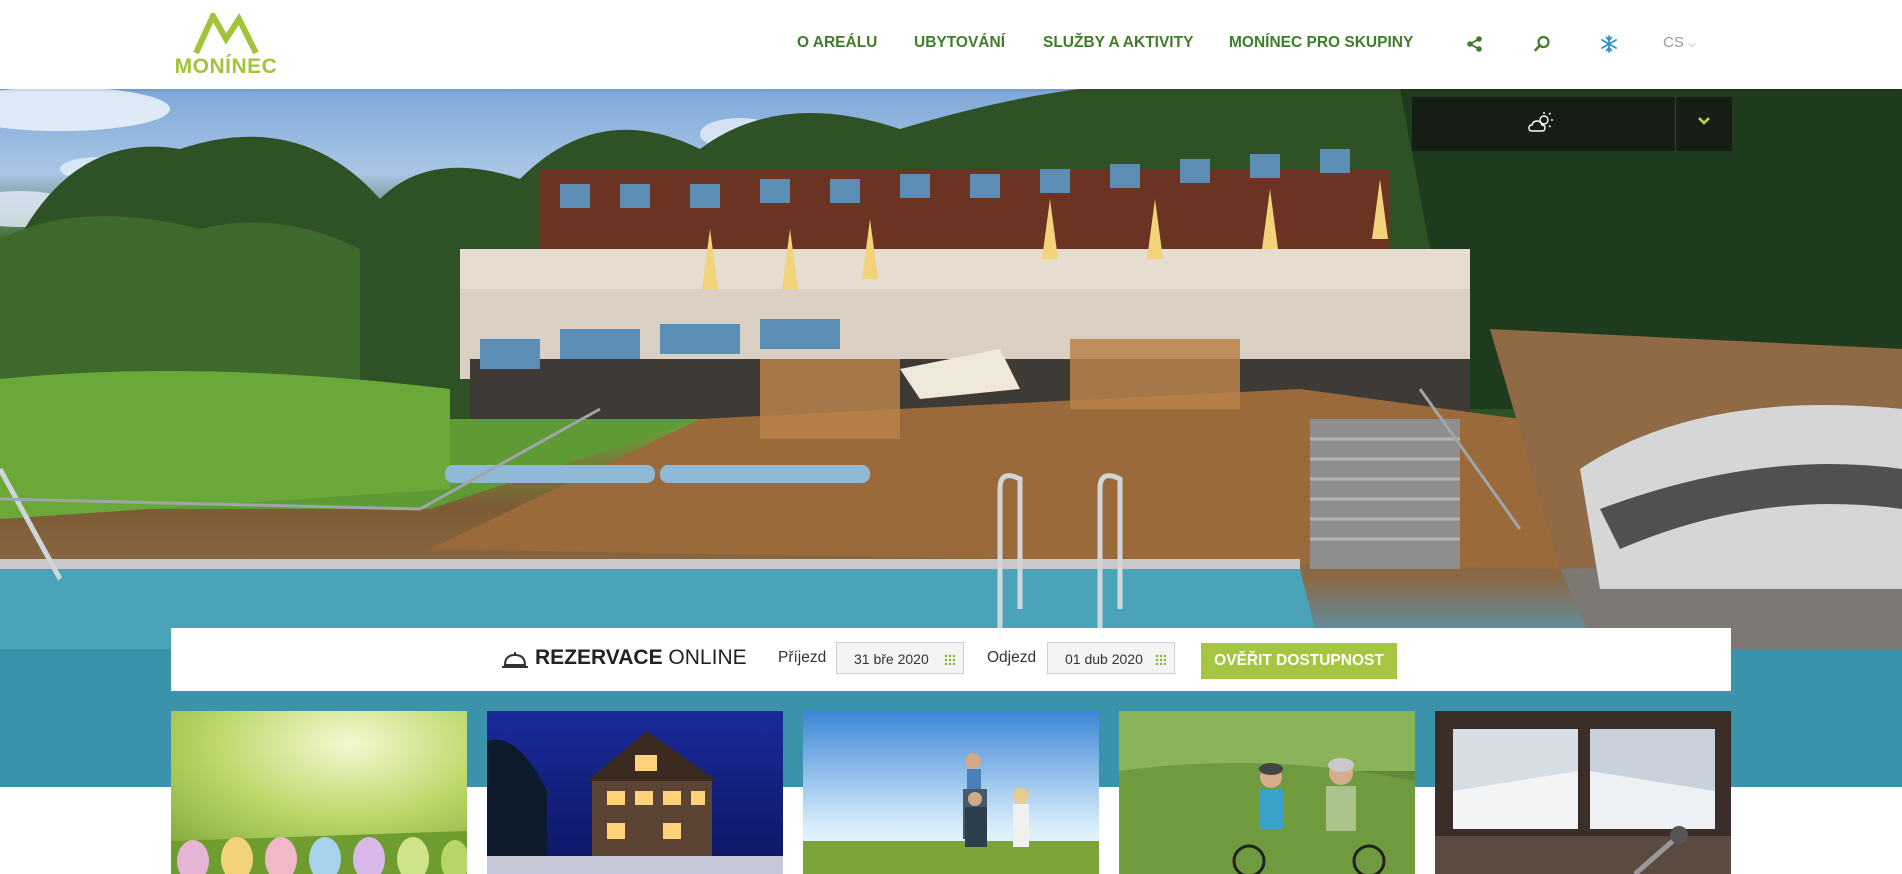 Image resolution: width=1902 pixels, height=874 pixels. I want to click on mountain-logo-icon, so click(226, 32).